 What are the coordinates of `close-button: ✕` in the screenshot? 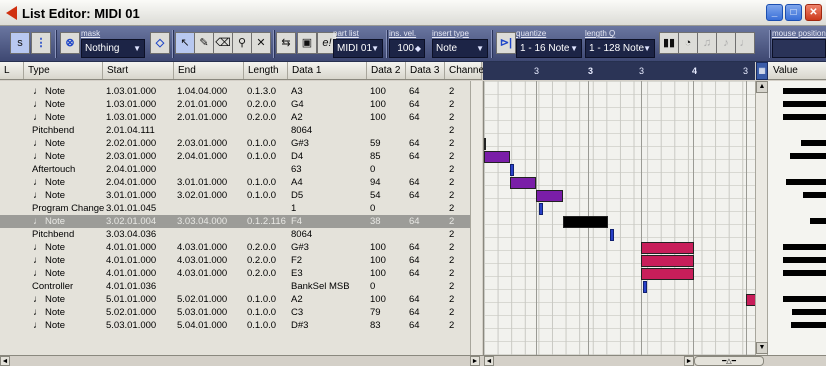 It's located at (813, 12).